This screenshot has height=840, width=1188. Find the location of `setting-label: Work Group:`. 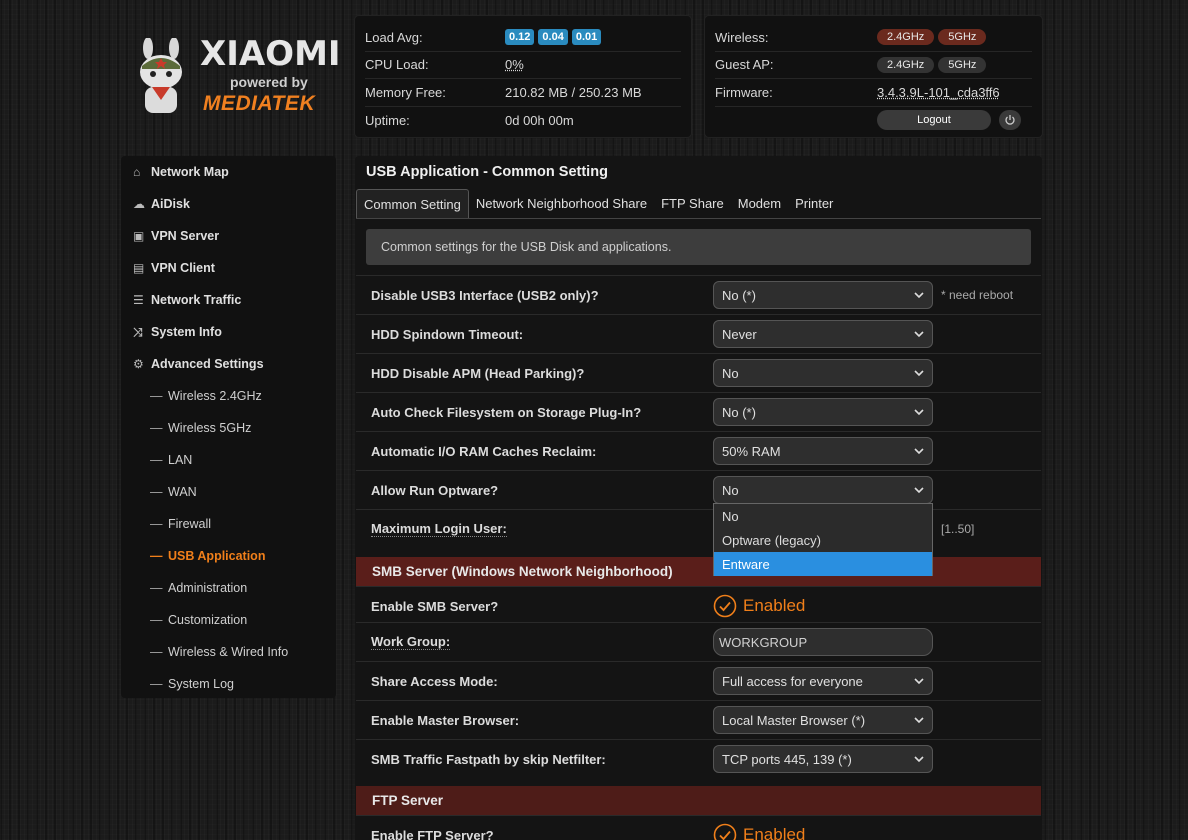

setting-label: Work Group: is located at coordinates (411, 642).